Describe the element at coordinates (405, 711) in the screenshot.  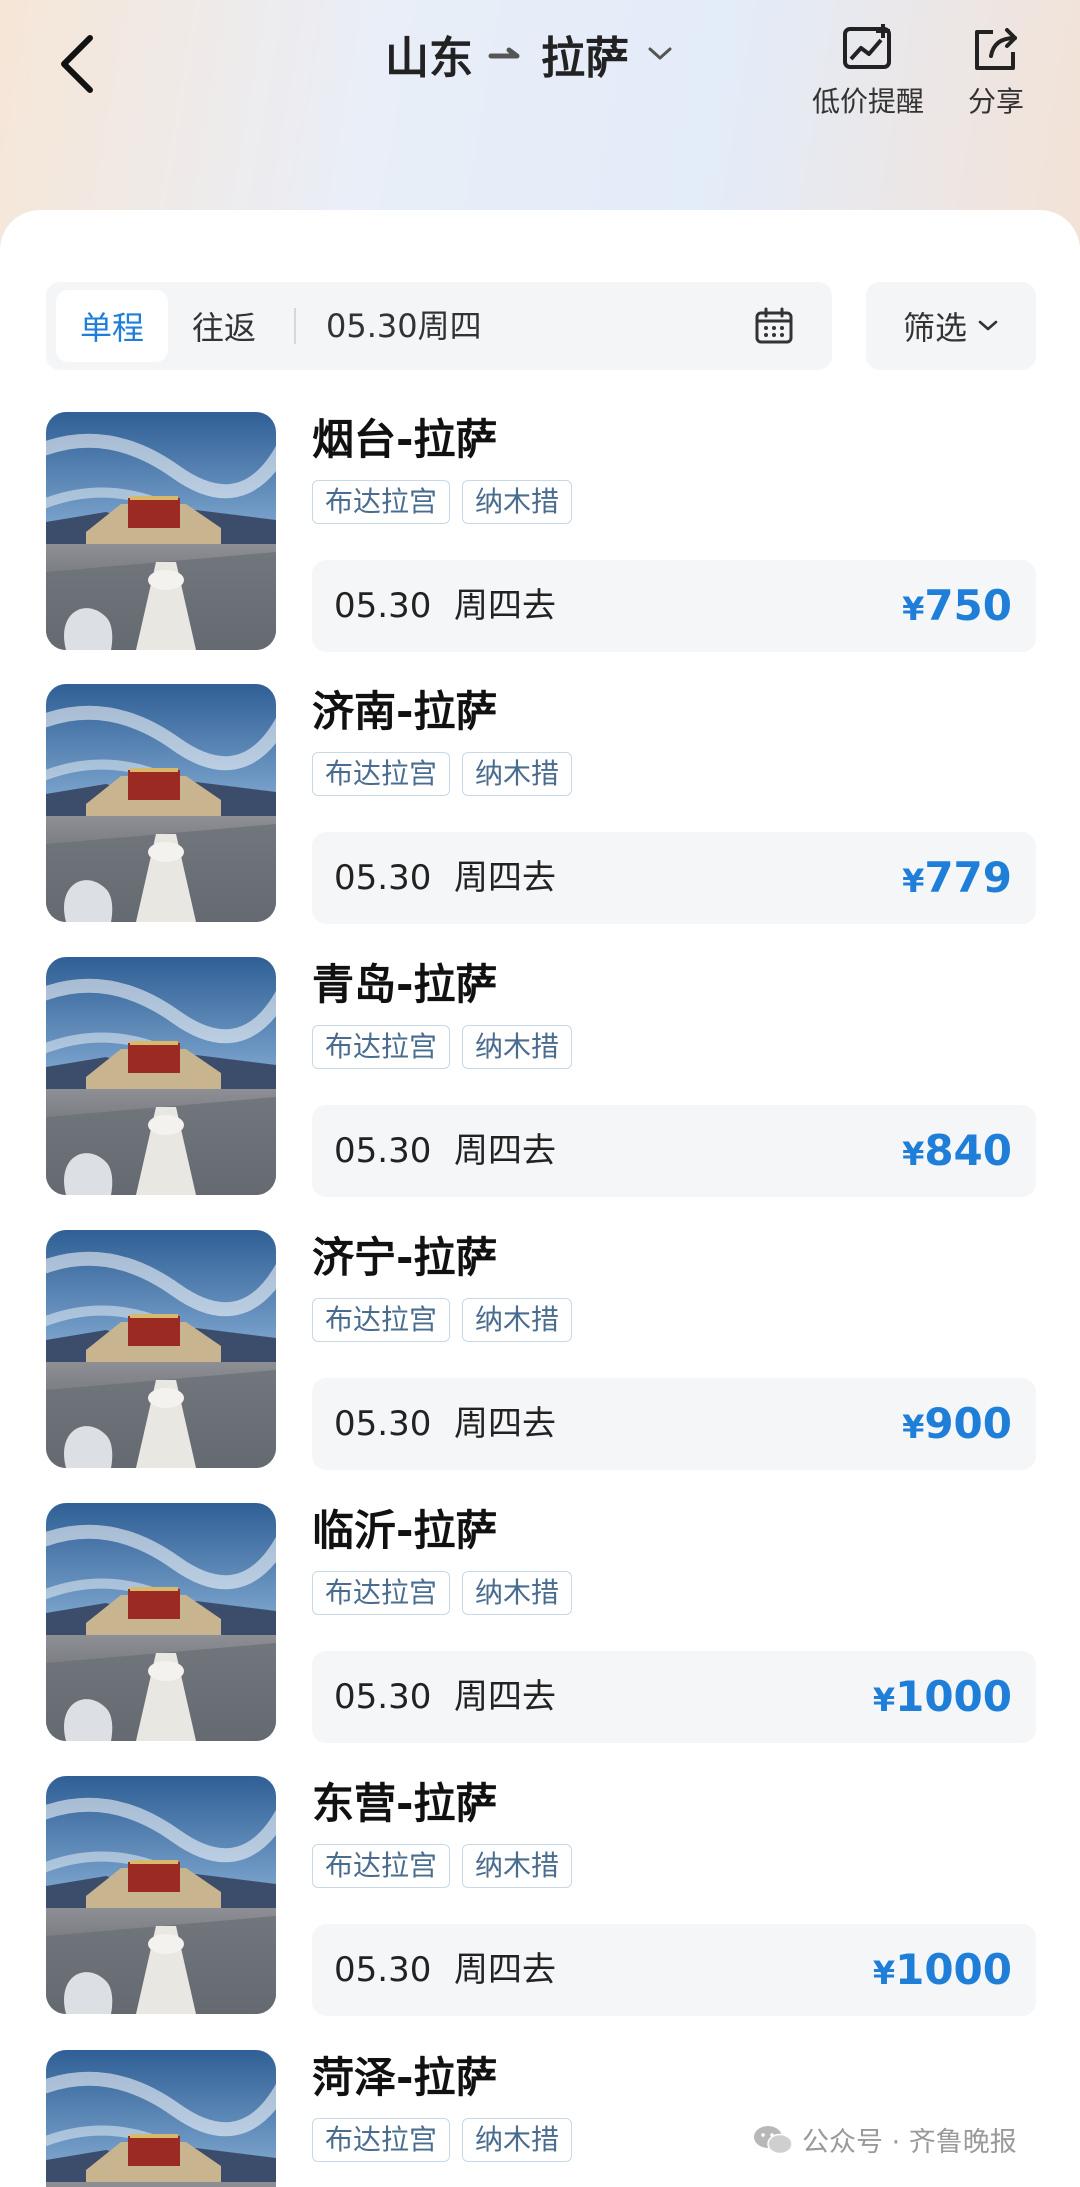
I see `route-name: 济南-拉萨` at that location.